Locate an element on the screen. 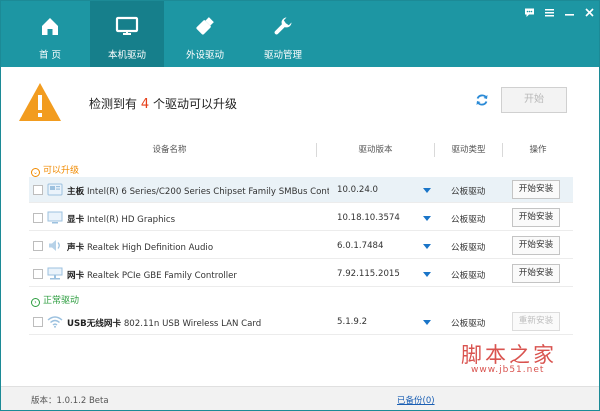 The height and width of the screenshot is (411, 600). warning-icon is located at coordinates (40, 103).